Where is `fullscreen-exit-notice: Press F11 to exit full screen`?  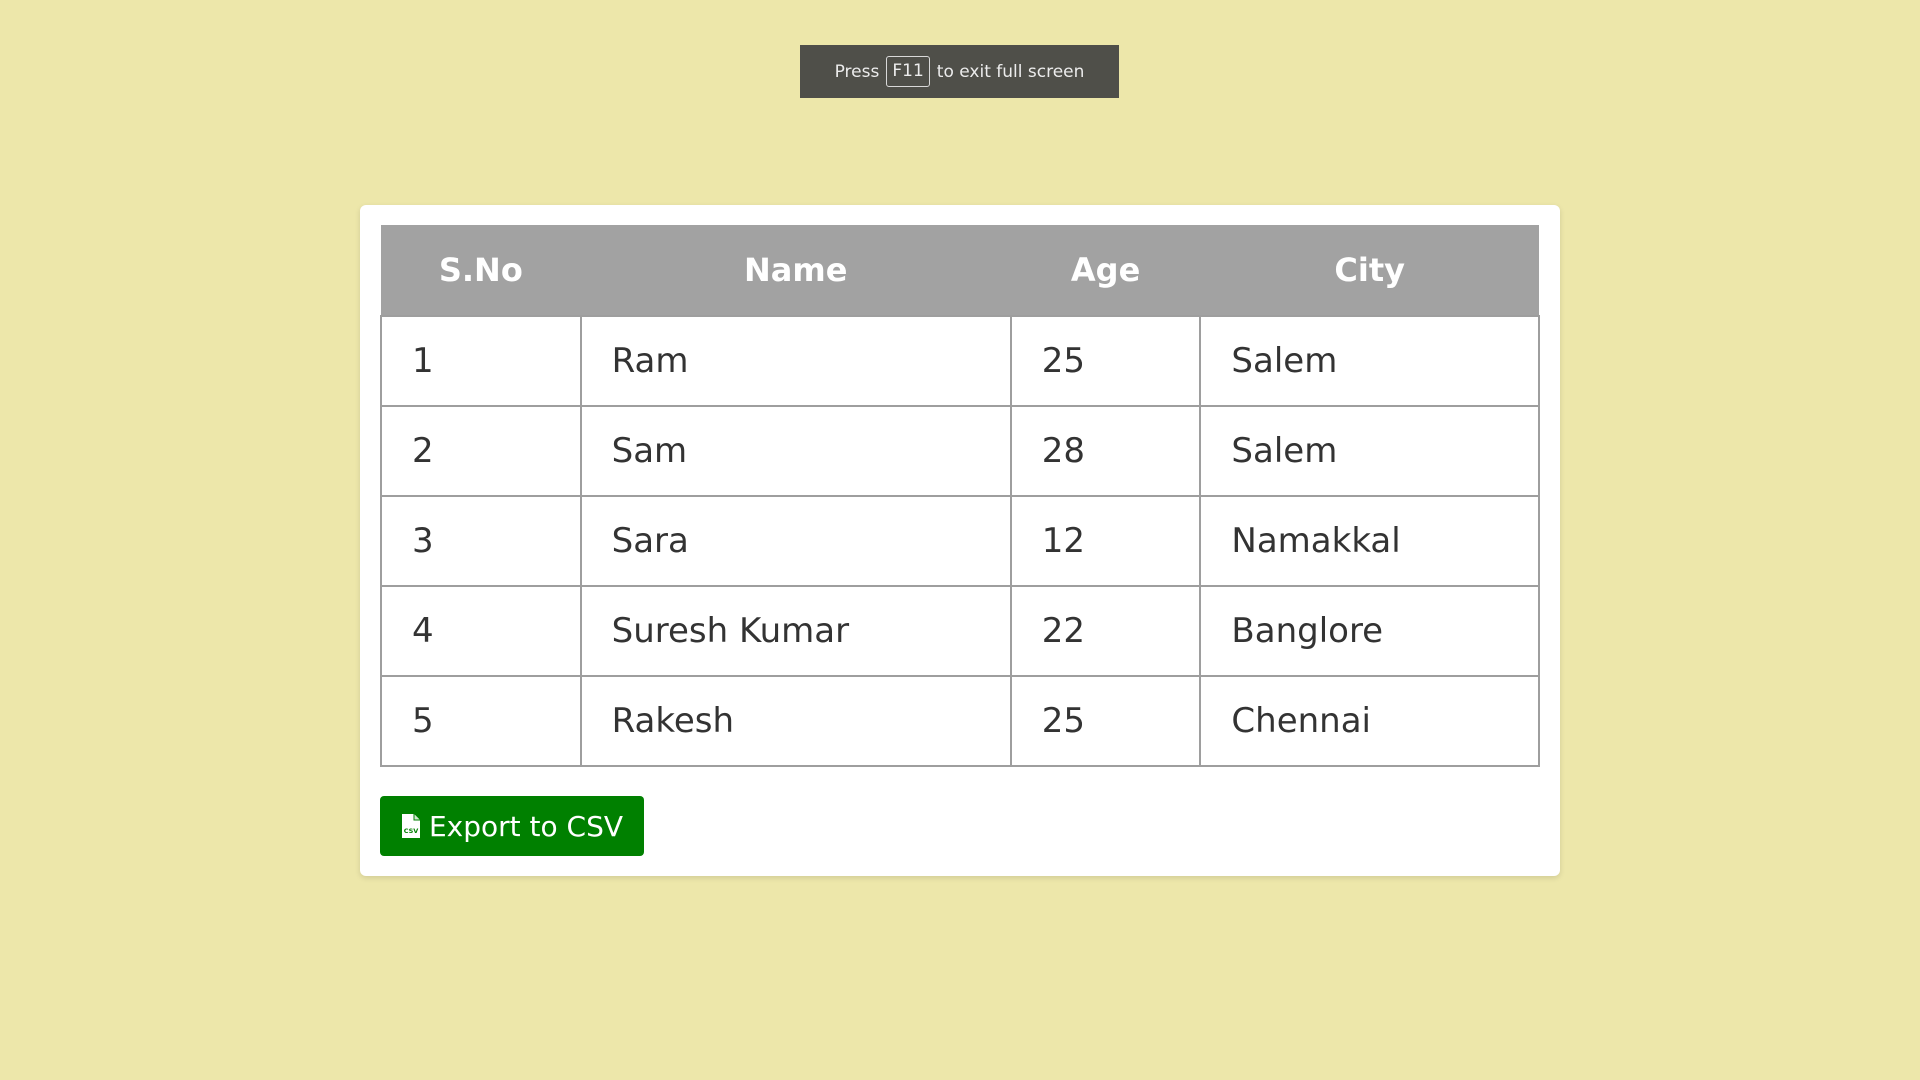 fullscreen-exit-notice: Press F11 to exit full screen is located at coordinates (959, 71).